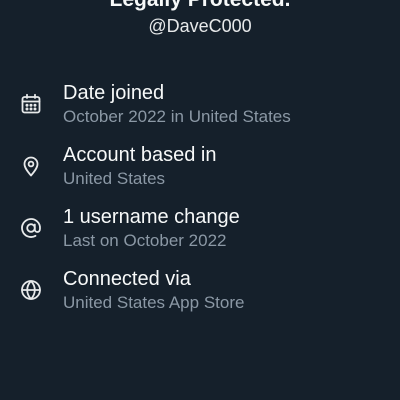 This screenshot has height=400, width=400. Describe the element at coordinates (31, 166) in the screenshot. I see `location-pin-icon` at that location.